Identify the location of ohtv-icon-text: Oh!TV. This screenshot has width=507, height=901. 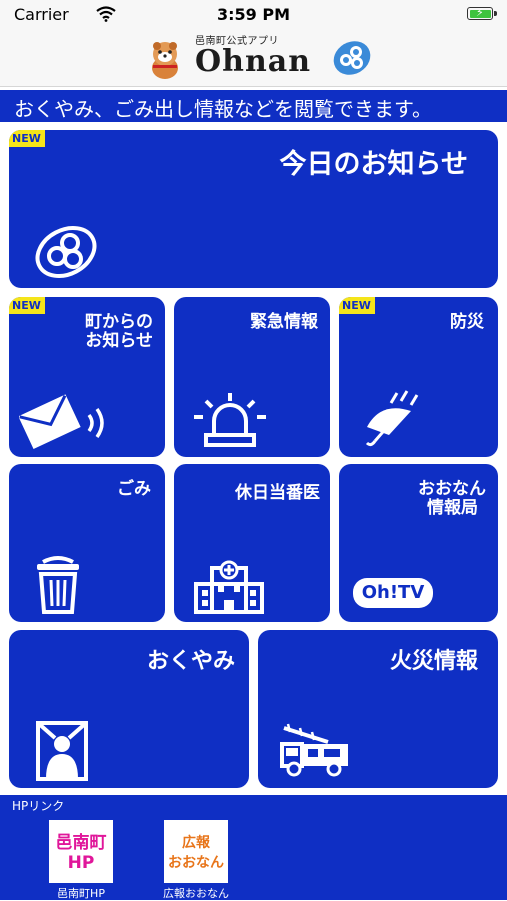
(393, 592).